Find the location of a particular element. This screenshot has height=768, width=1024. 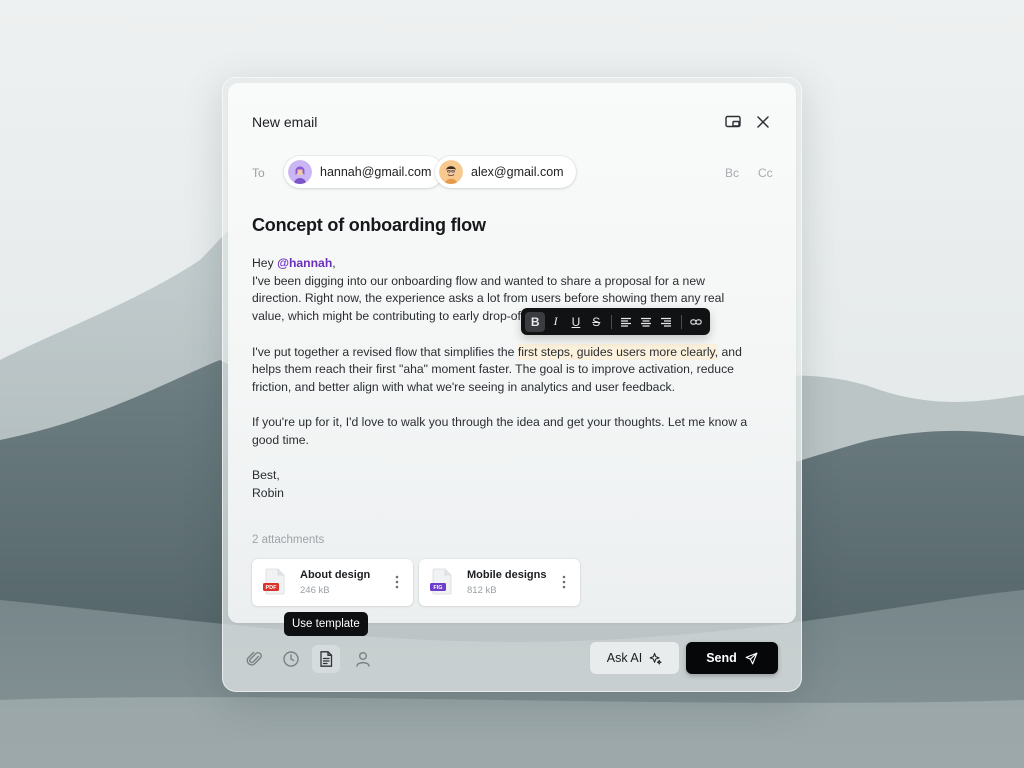

send-icon is located at coordinates (751, 658).